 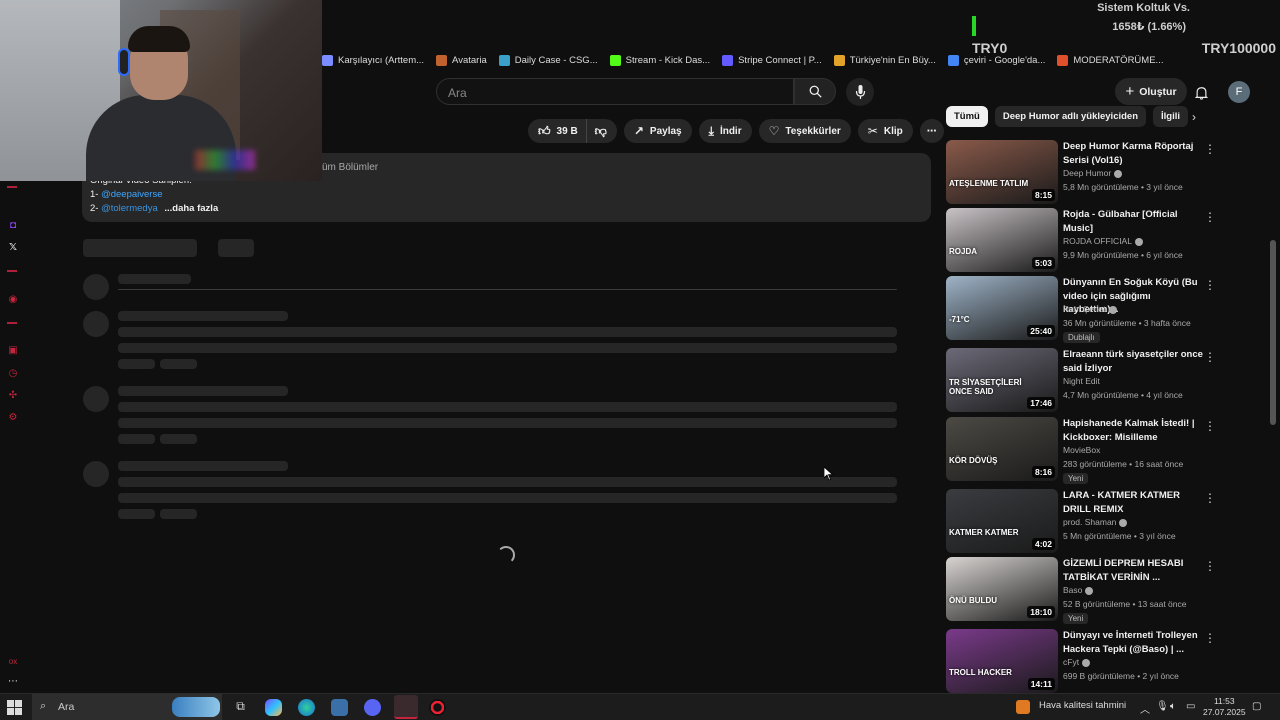 I want to click on scrollbar-thumb, so click(x=1273, y=332).